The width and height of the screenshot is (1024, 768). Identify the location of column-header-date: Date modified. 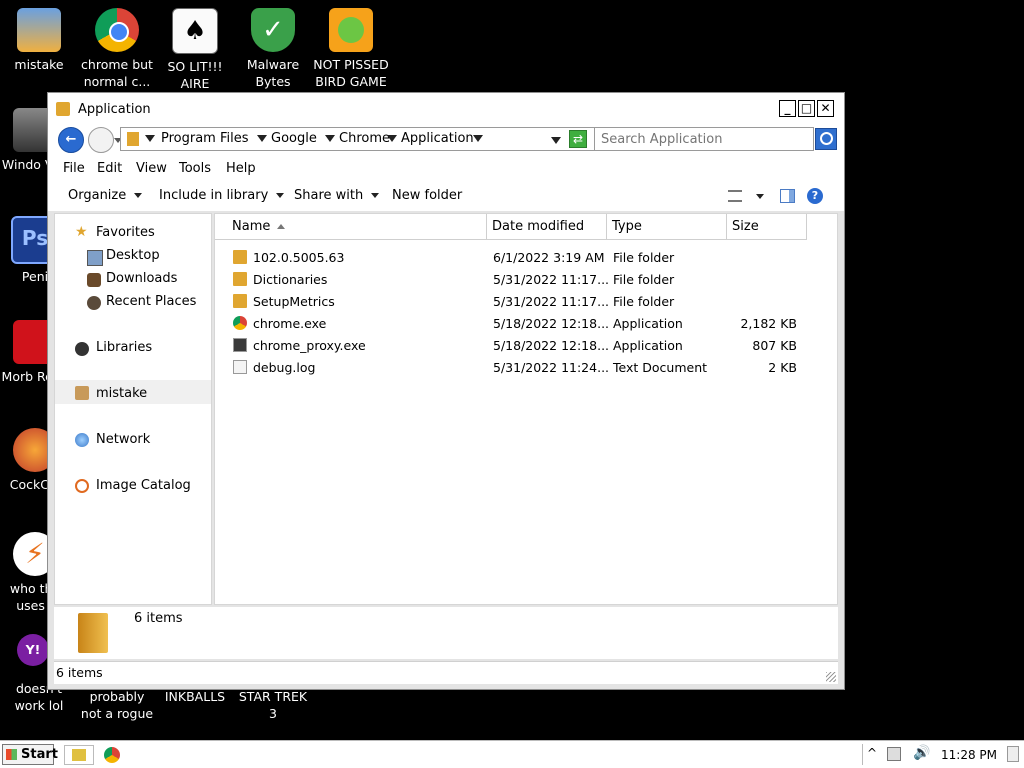
(547, 227).